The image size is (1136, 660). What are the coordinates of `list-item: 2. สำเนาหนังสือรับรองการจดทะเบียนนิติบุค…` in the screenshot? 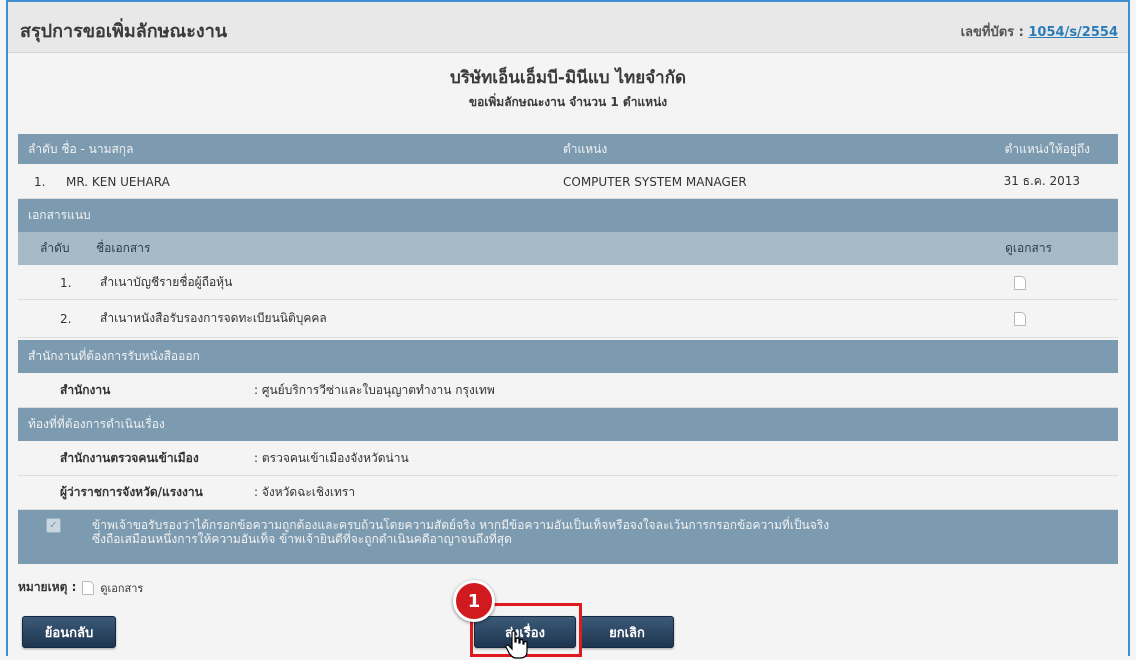 It's located at (568, 319).